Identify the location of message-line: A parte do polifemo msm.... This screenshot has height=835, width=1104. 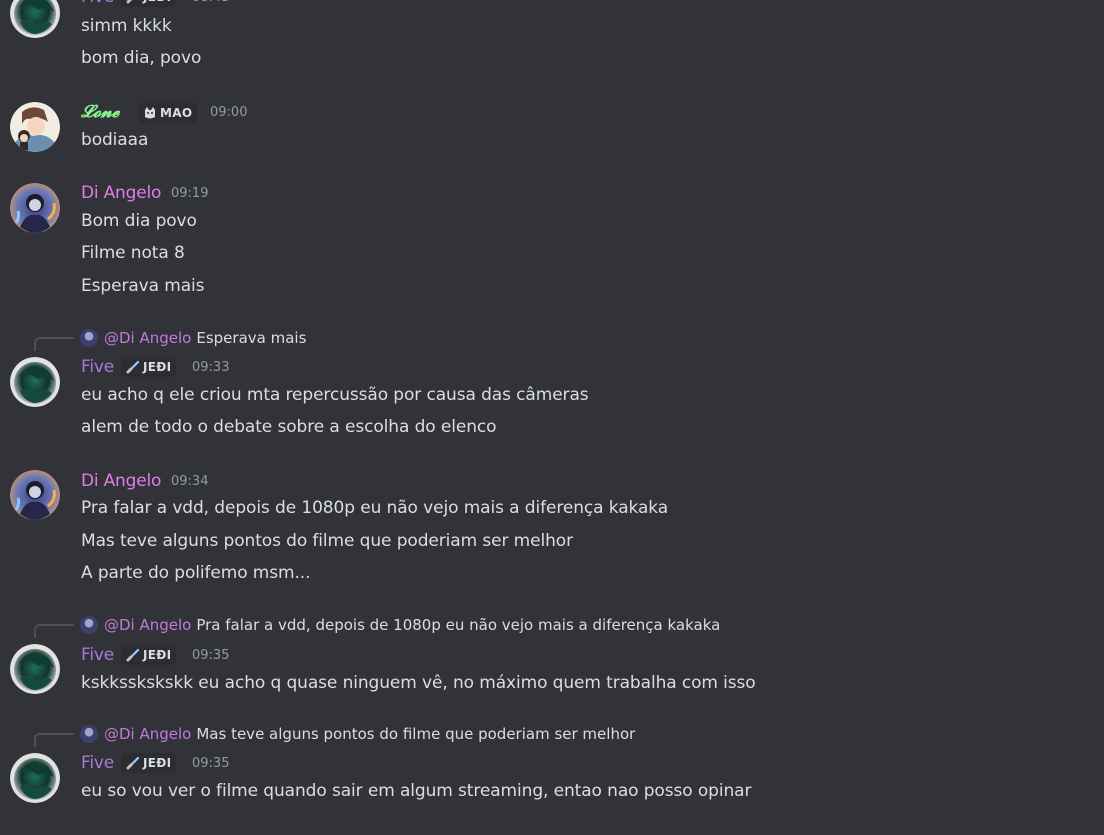
(196, 573).